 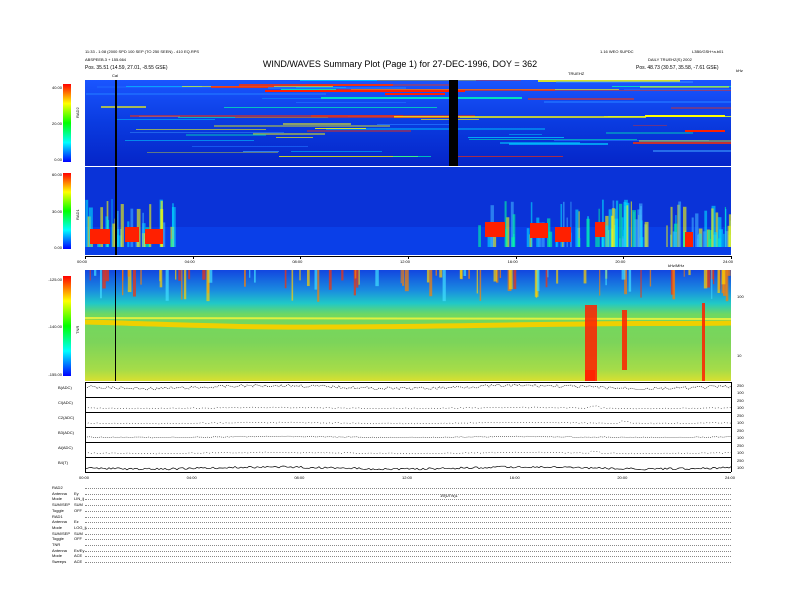 What do you see at coordinates (66, 432) in the screenshot?
I see `line-panel-label: B3(ADC)` at bounding box center [66, 432].